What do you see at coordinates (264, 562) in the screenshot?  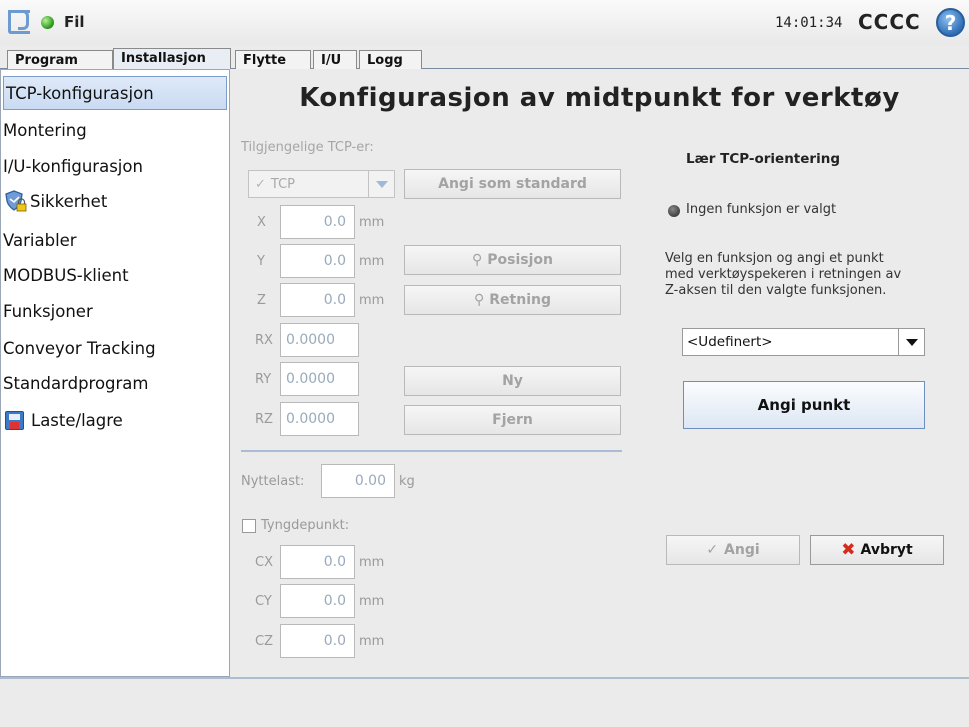 I see `cog-label-cx: CX` at bounding box center [264, 562].